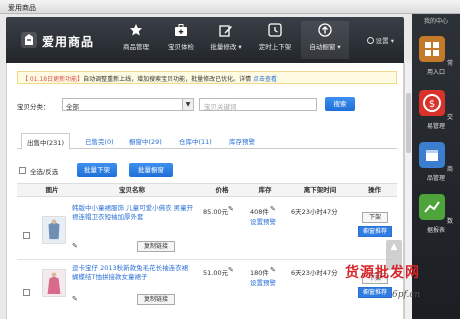 The width and height of the screenshot is (460, 319). I want to click on category-label: 宝贝分类：, so click(33, 107).